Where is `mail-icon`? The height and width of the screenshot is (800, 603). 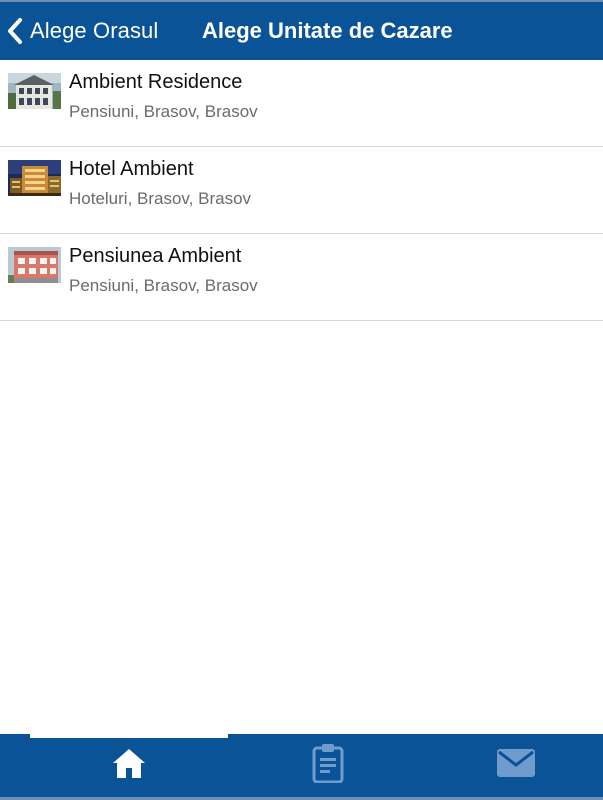
mail-icon is located at coordinates (516, 765).